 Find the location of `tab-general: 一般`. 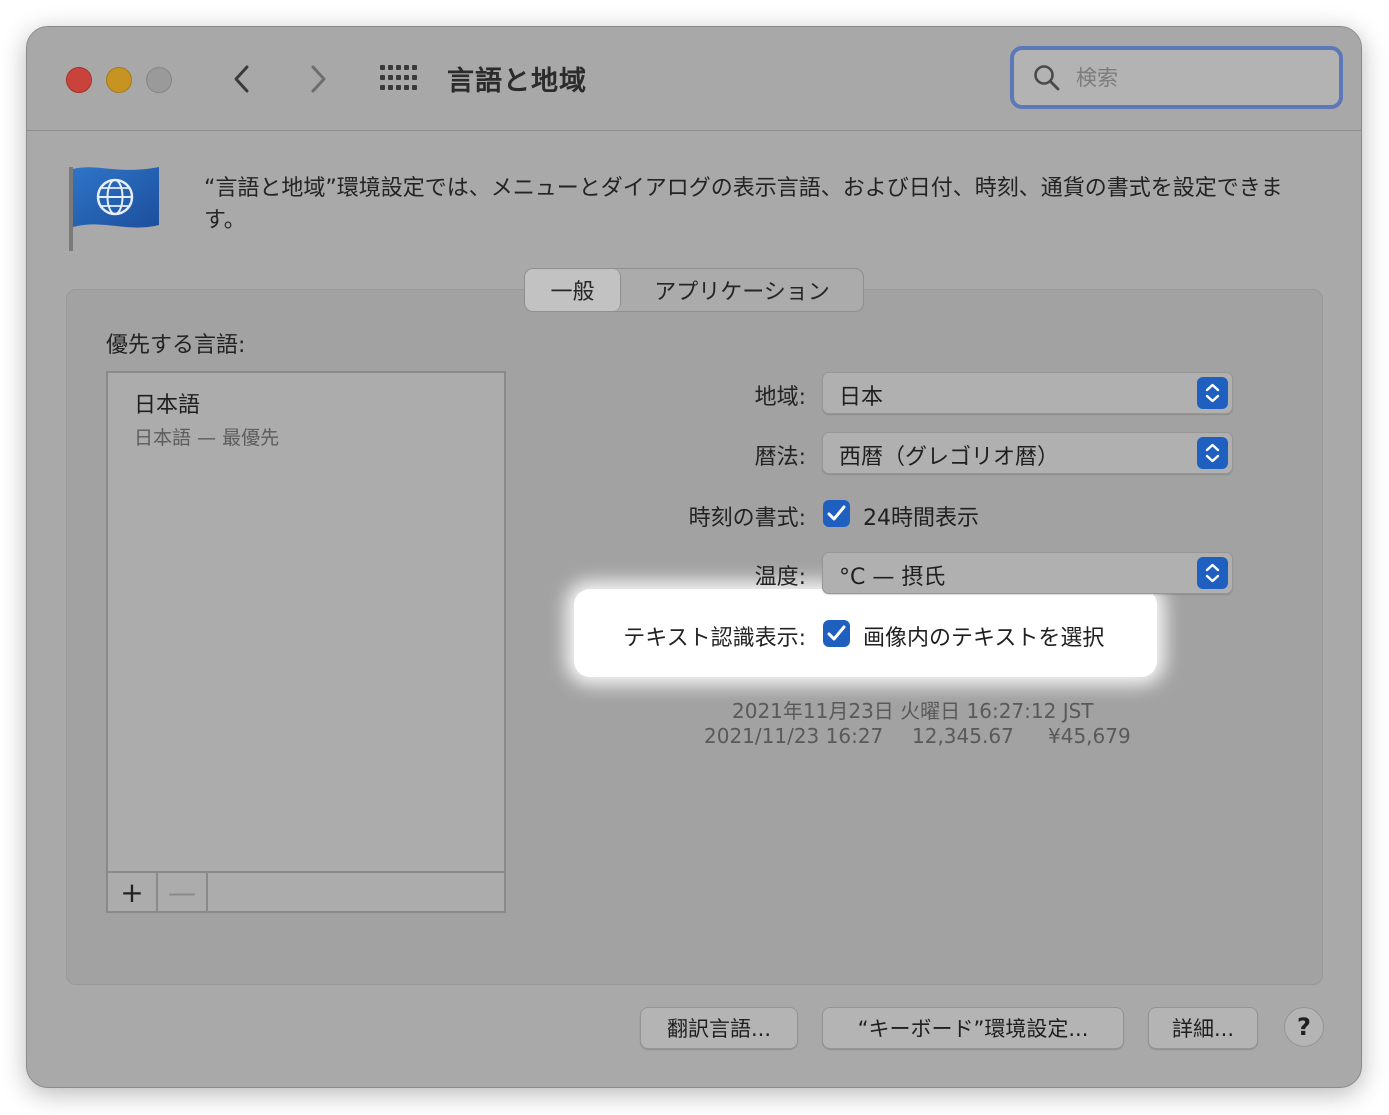

tab-general: 一般 is located at coordinates (573, 290).